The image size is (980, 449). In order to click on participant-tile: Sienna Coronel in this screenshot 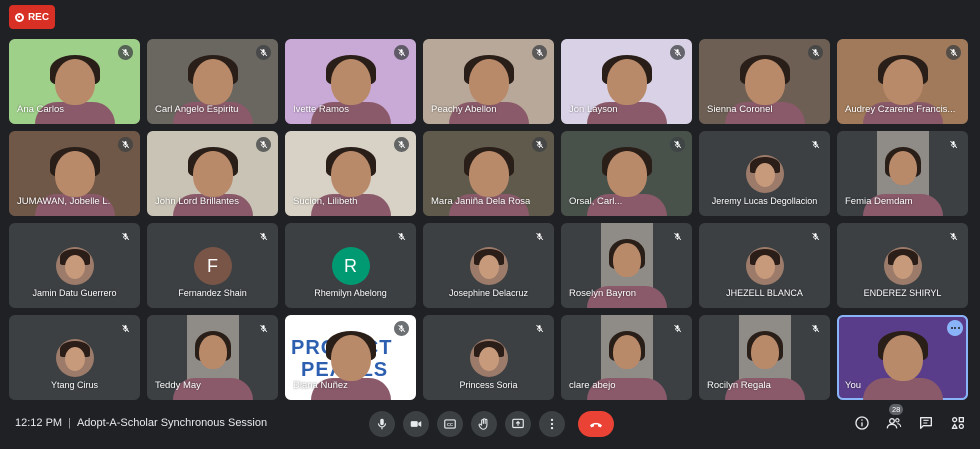, I will do `click(764, 81)`.